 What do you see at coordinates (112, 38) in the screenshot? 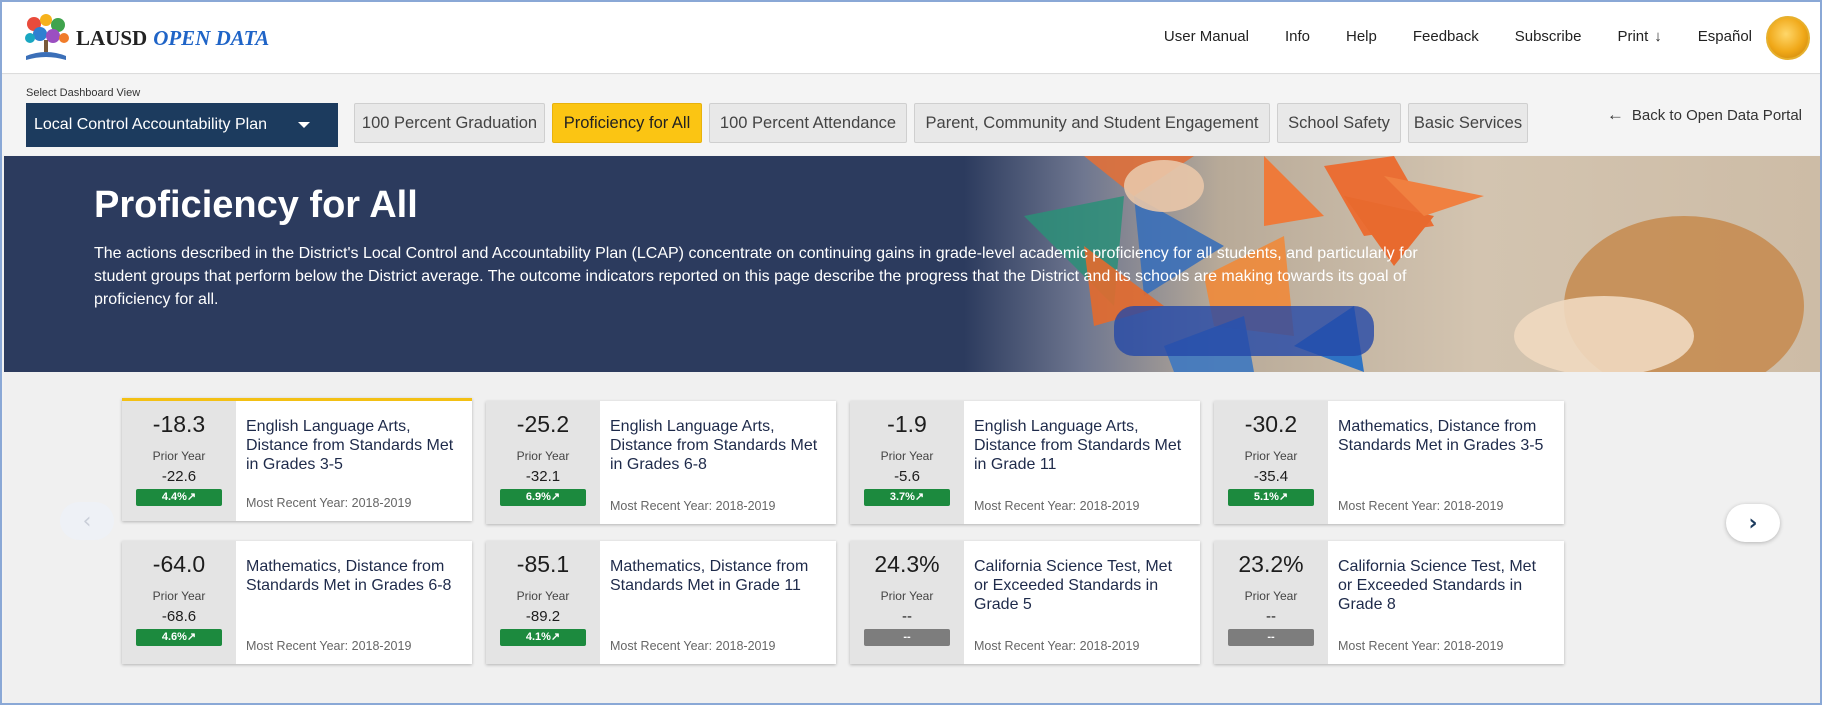
I see `brand-prefix: LAUSD` at bounding box center [112, 38].